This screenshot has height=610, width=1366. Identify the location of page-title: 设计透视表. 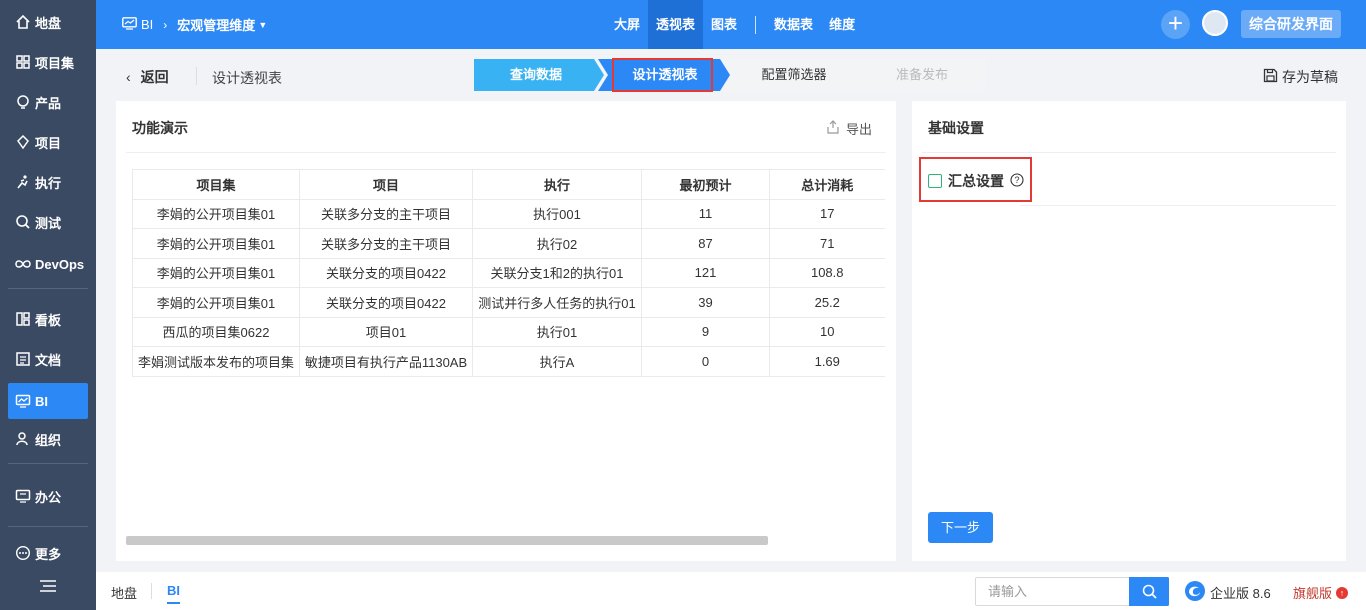
(247, 78).